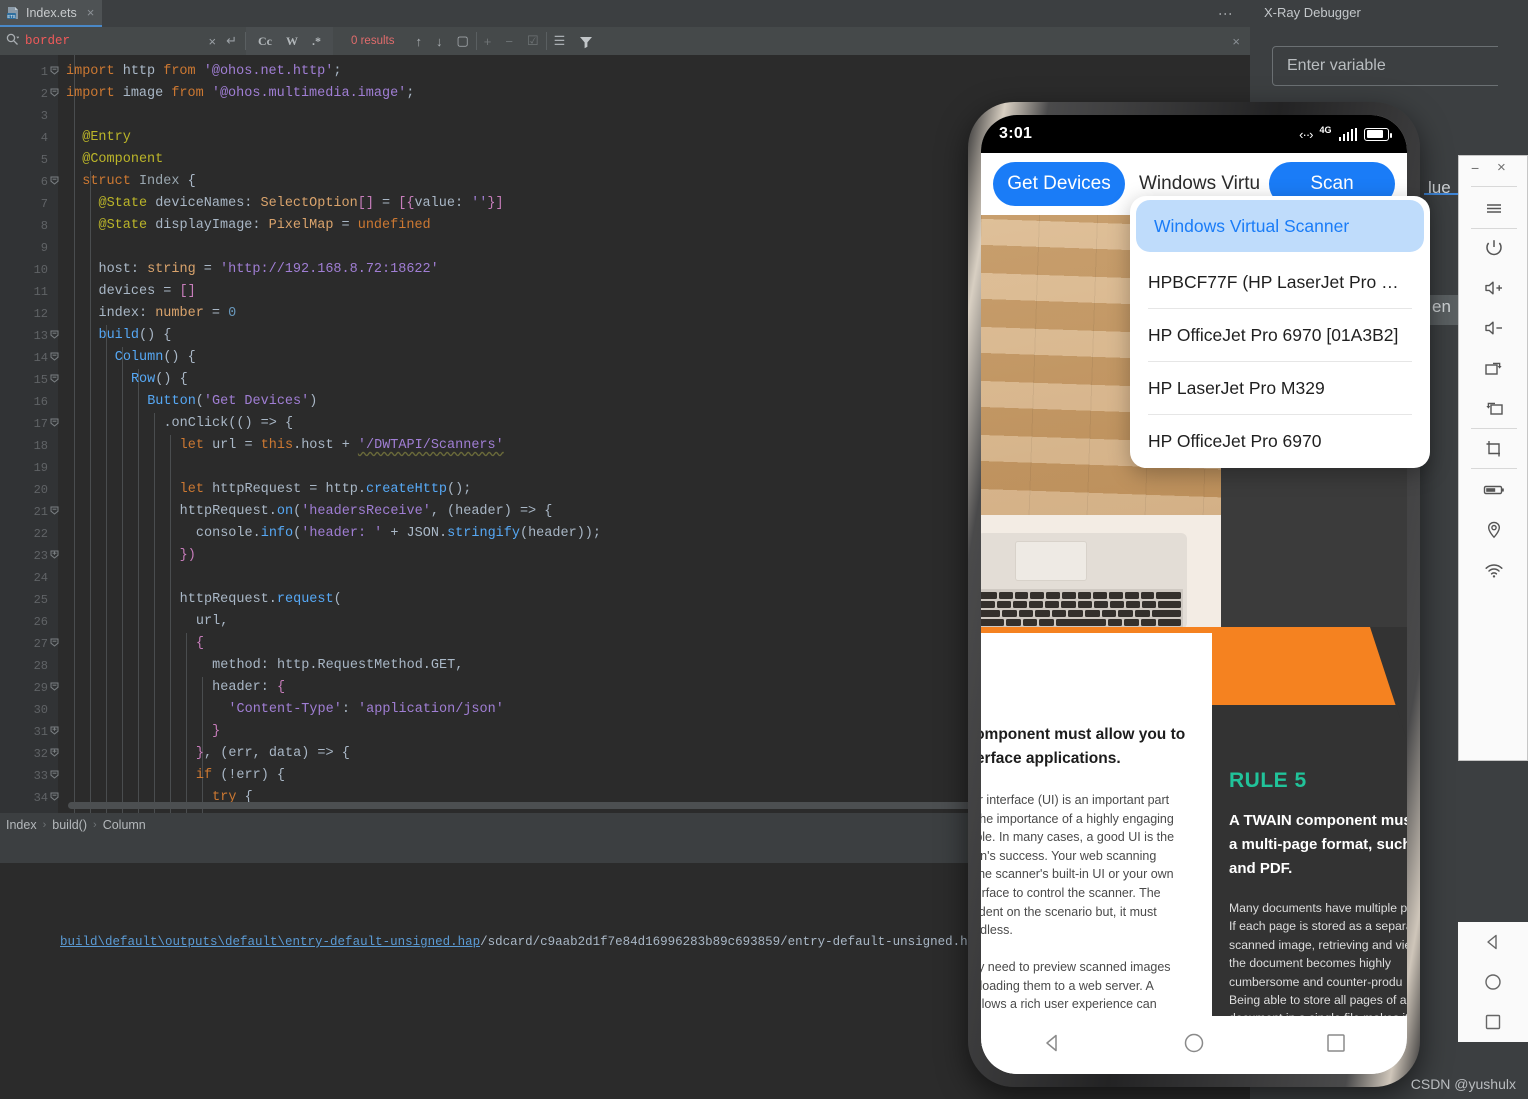 This screenshot has width=1528, height=1099. What do you see at coordinates (337, 666) in the screenshot?
I see `code-line: method: http.RequestMethod.GET,` at bounding box center [337, 666].